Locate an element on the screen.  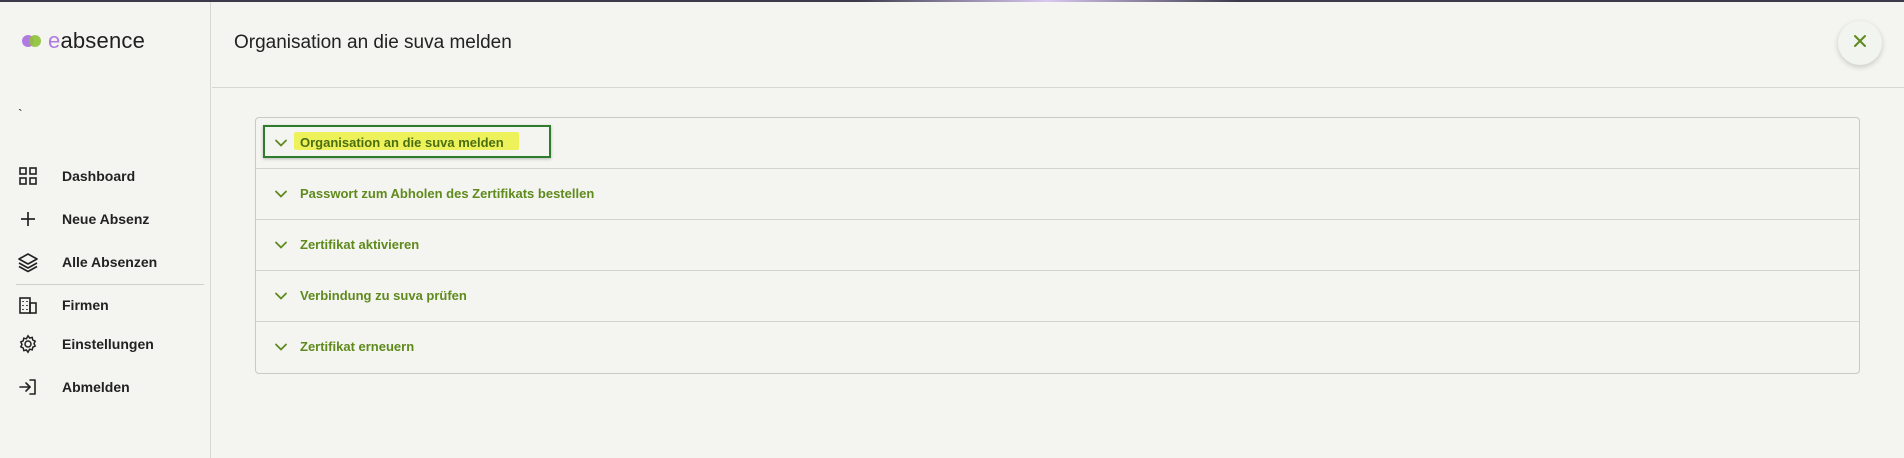
sidebar-item-dashboard: Dashboard is located at coordinates (108, 176).